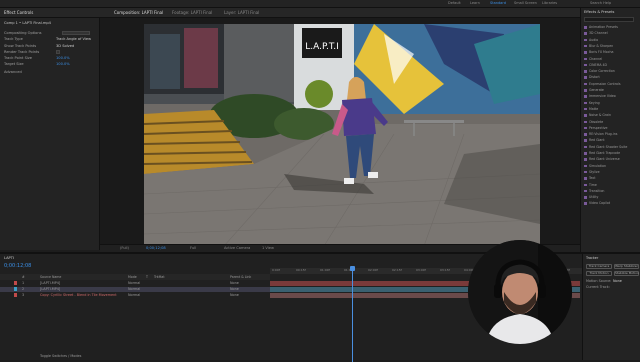 The height and width of the screenshot is (362, 640). I want to click on effect-category-item: Video Copilot, so click(596, 203).